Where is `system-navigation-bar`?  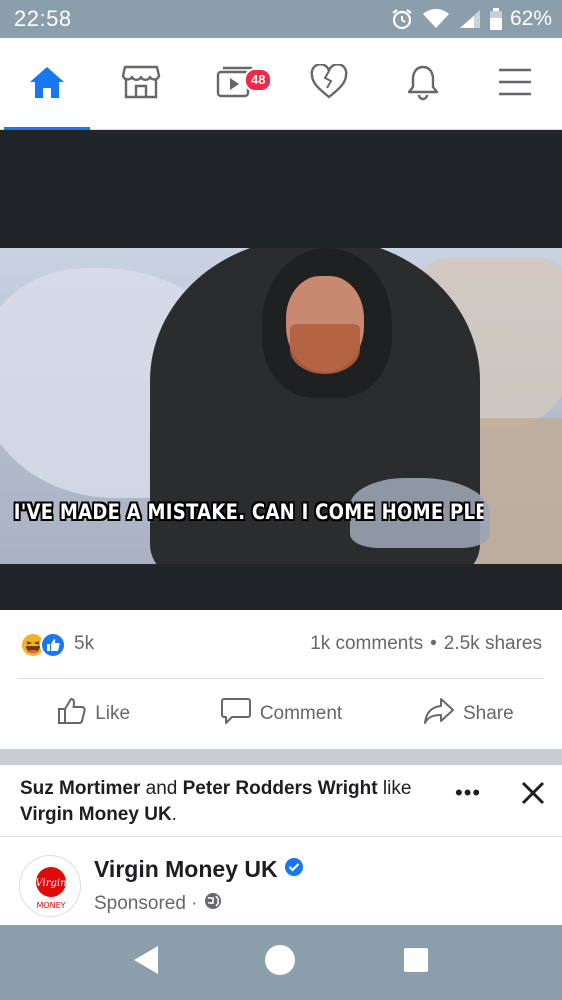
system-navigation-bar is located at coordinates (281, 962).